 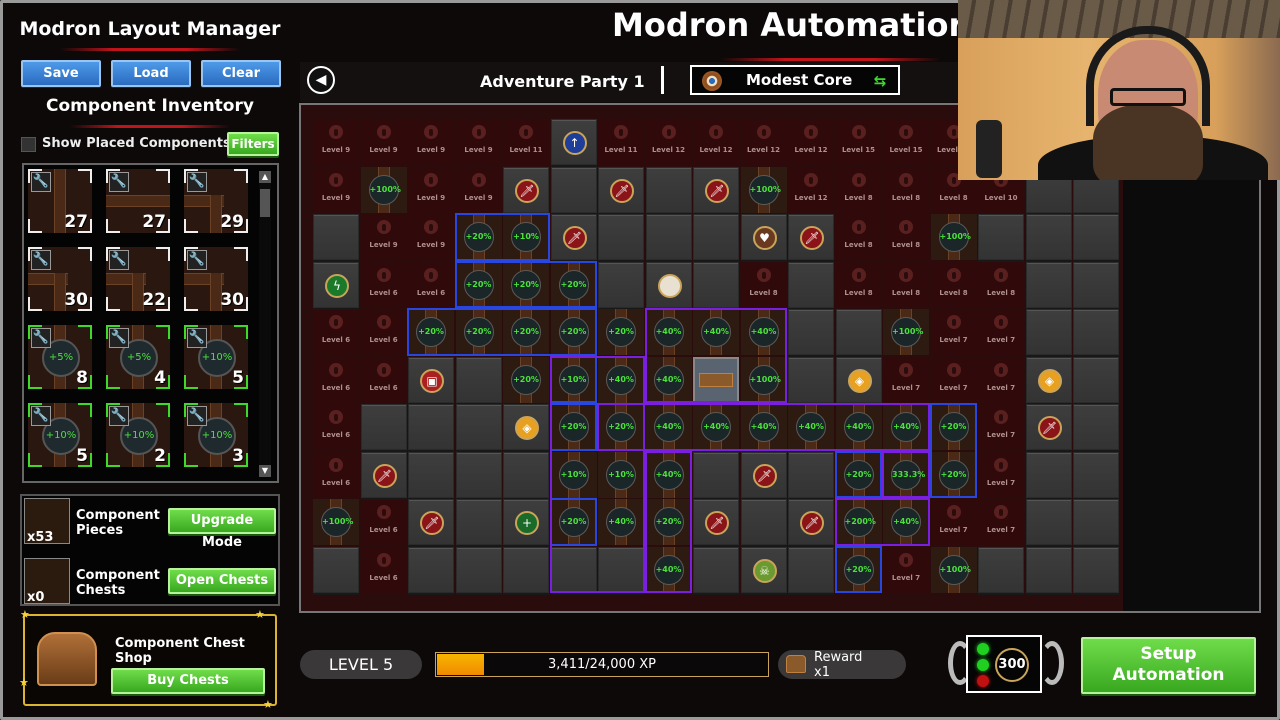 I want to click on core-selector: Modest Core ⇆, so click(x=795, y=80).